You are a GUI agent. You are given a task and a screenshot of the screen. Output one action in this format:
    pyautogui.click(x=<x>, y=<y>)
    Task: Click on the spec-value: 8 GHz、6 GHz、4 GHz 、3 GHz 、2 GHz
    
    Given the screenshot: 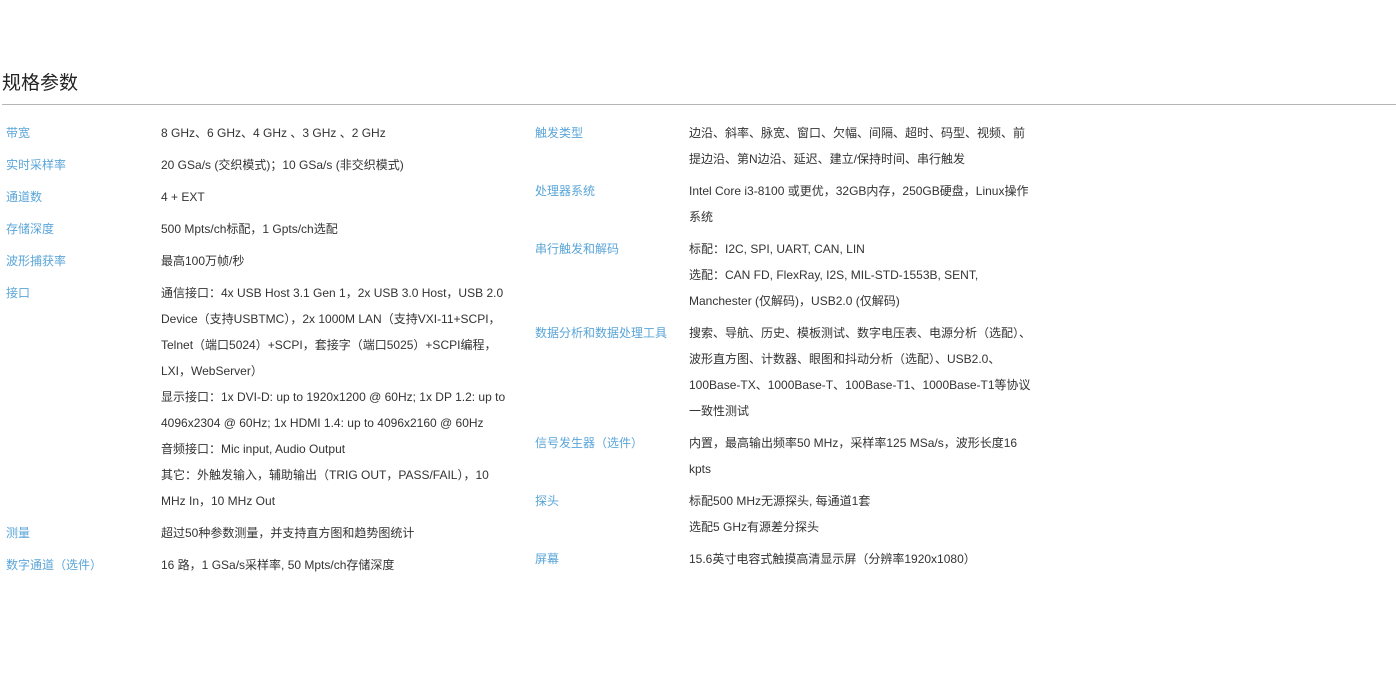 What is the action you would take?
    pyautogui.click(x=336, y=133)
    